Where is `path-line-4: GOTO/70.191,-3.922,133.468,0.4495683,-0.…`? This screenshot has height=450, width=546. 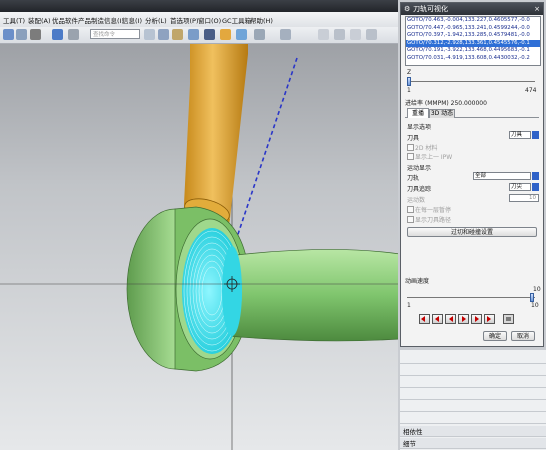
path-line-4: GOTO/70.191,-3.922,133.468,0.4495683,-0.… is located at coordinates (473, 51).